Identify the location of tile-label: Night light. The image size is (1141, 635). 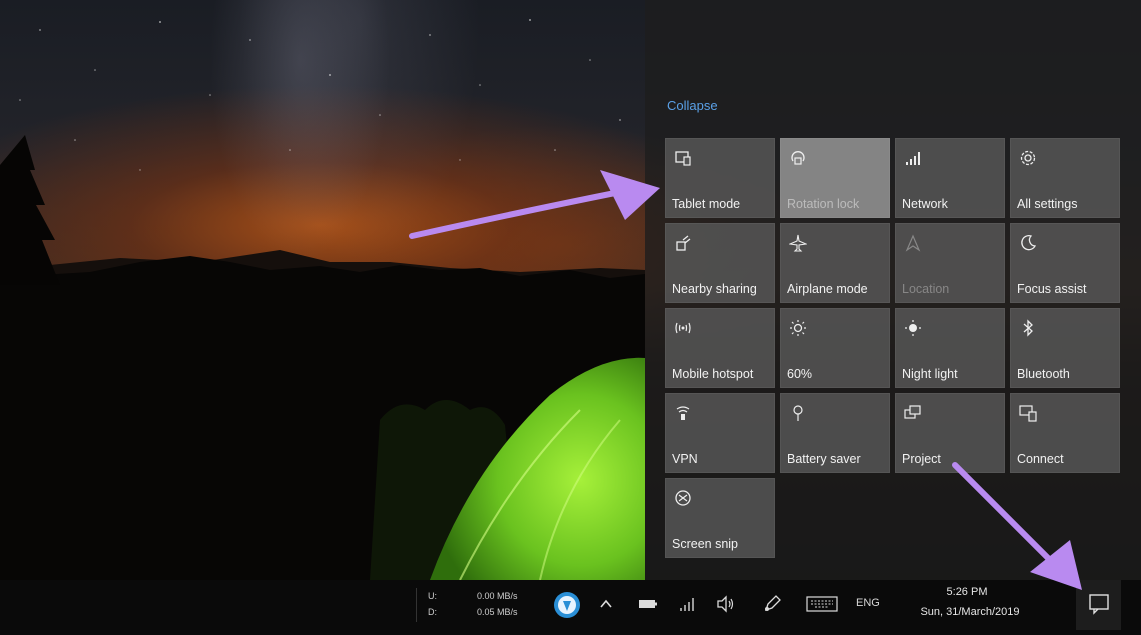
(930, 374).